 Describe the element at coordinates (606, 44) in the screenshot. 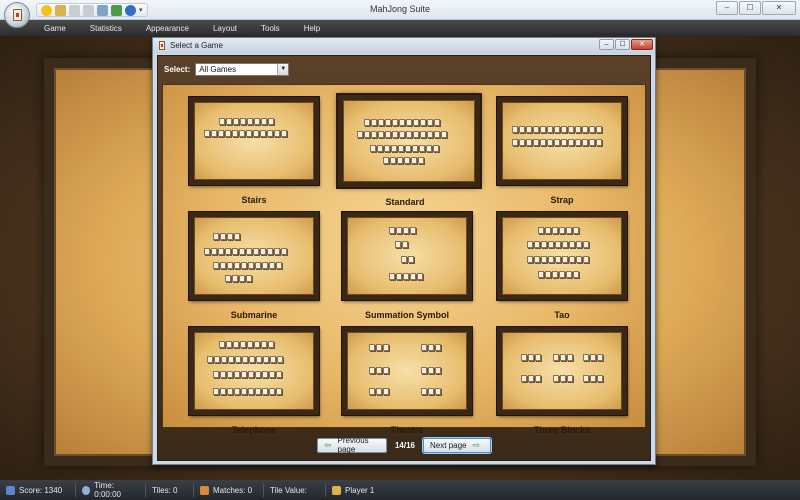

I see `dialog-minimize-button: –` at that location.